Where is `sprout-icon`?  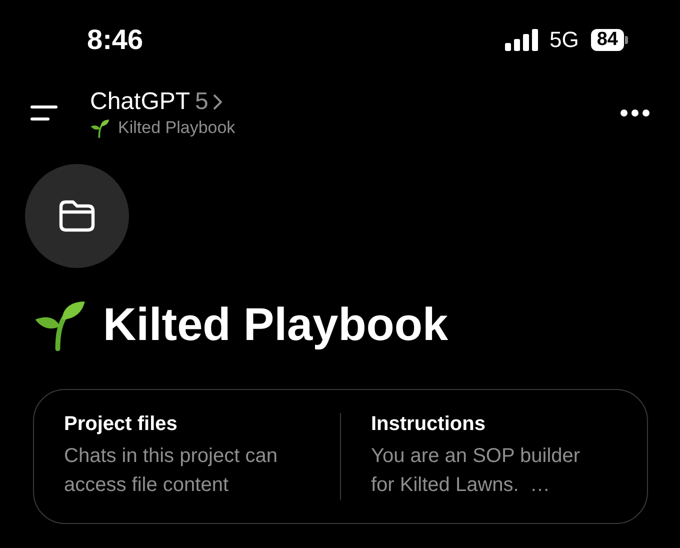
sprout-icon is located at coordinates (100, 128).